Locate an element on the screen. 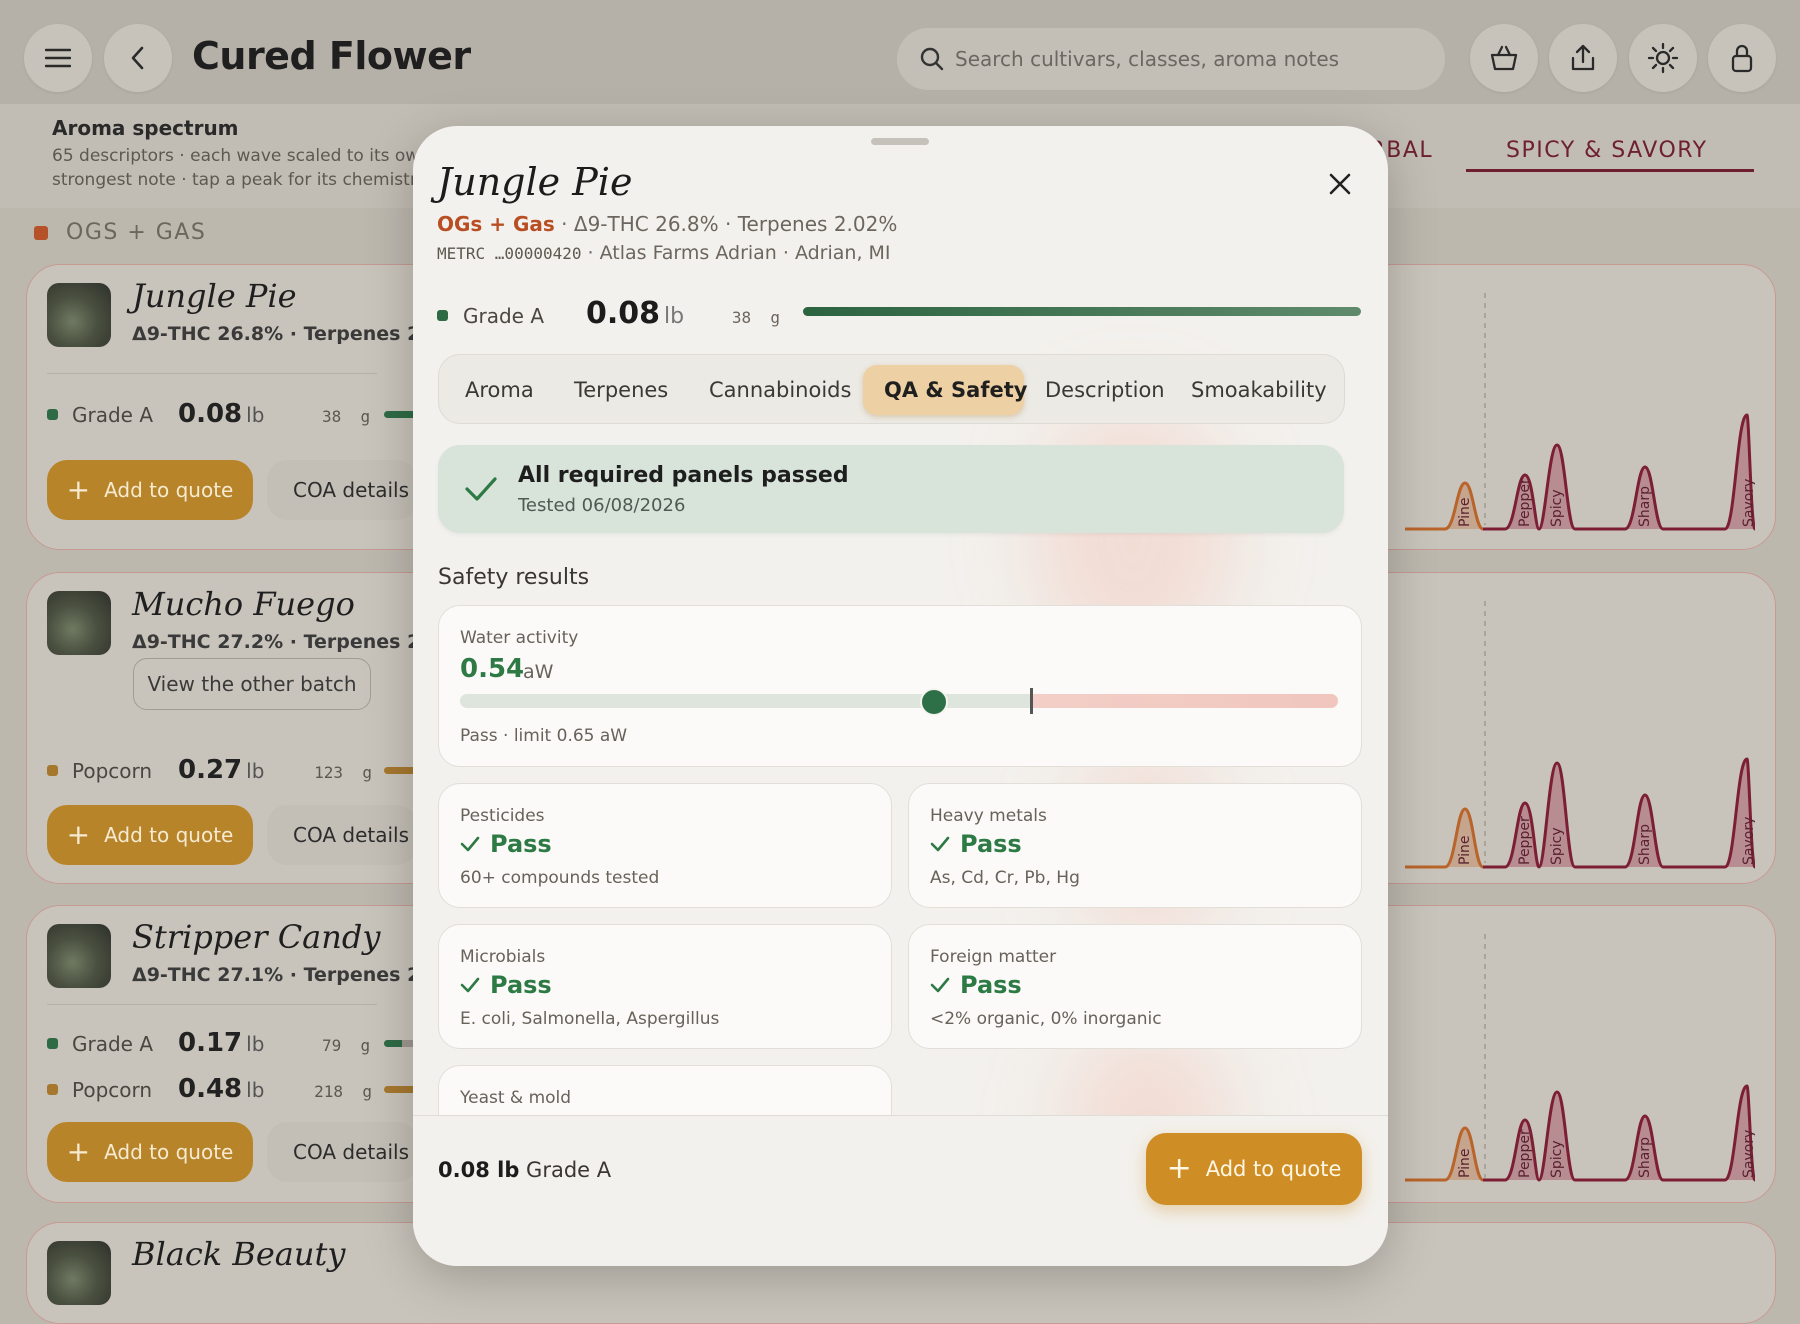 The image size is (1800, 1324). panel-detail: E. coli, Salmonella, Aspergillus is located at coordinates (590, 1019).